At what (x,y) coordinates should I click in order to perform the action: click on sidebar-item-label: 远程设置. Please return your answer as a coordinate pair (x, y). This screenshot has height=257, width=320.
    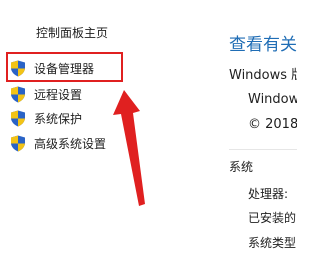
    Looking at the image, I should click on (58, 94).